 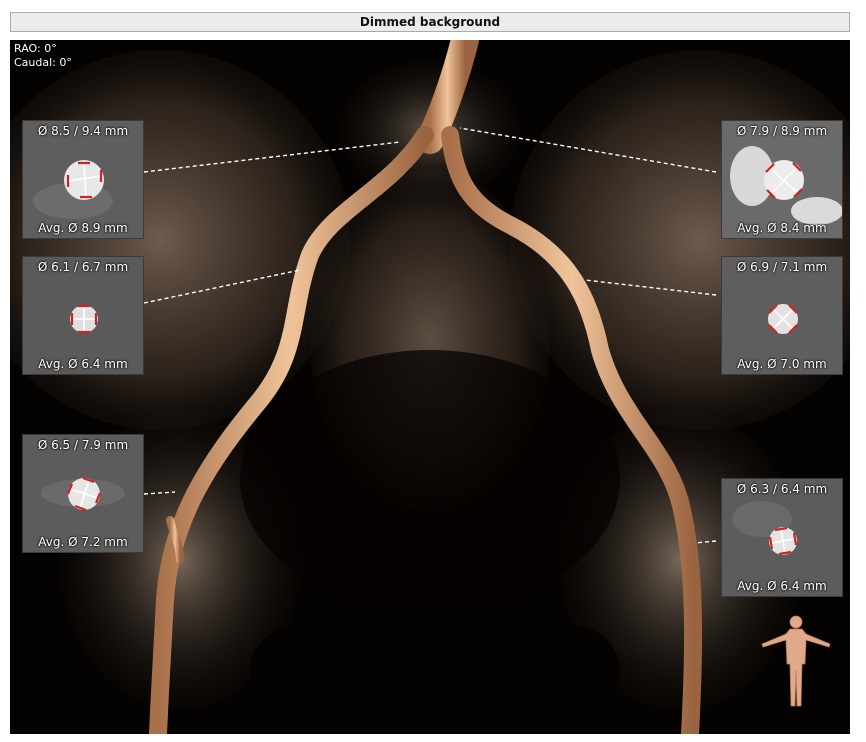 What do you see at coordinates (782, 537) in the screenshot?
I see `cross-section-panel: Ø 6.3 / 6.4 mm Avg. Ø 6.4 mm` at bounding box center [782, 537].